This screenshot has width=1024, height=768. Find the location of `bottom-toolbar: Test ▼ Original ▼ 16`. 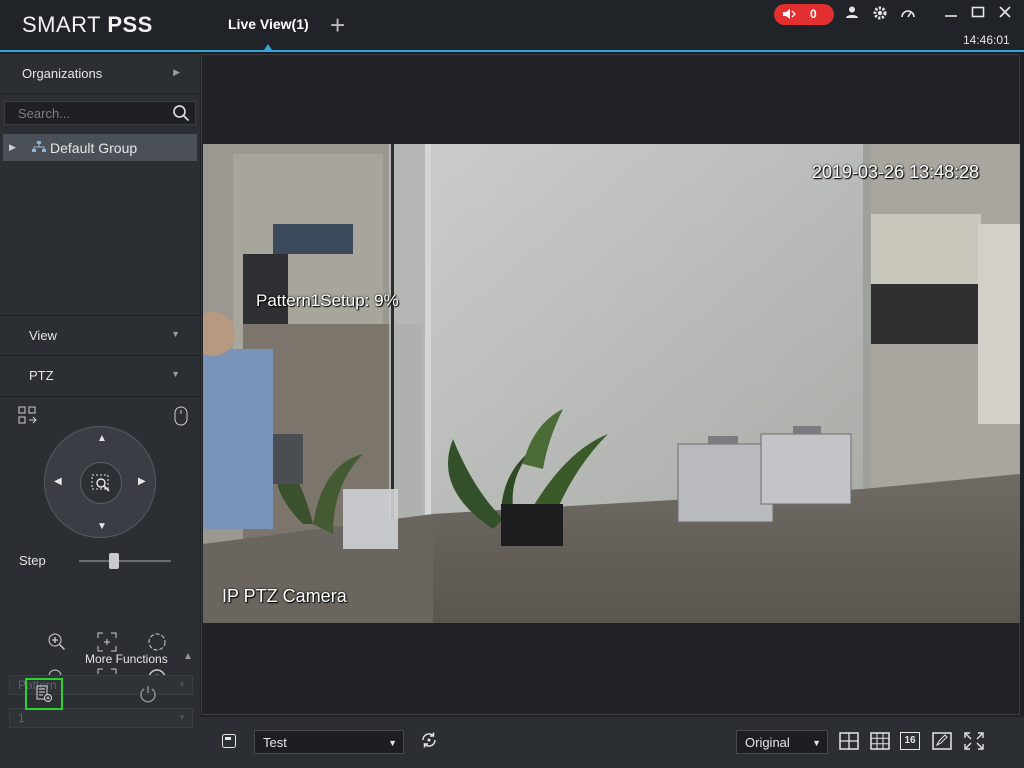

bottom-toolbar: Test ▼ Original ▼ 16 is located at coordinates (612, 742).